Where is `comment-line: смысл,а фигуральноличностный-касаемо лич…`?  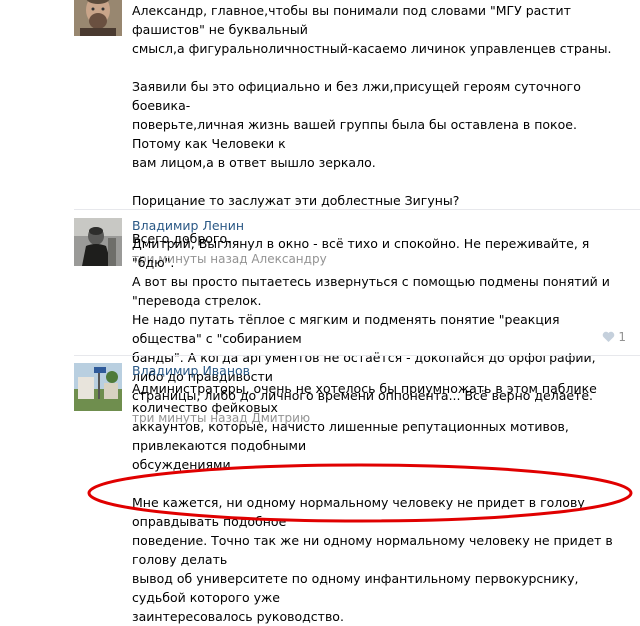
comment-line: смысл,а фигуральноличностный-касаемо лич… is located at coordinates (372, 48).